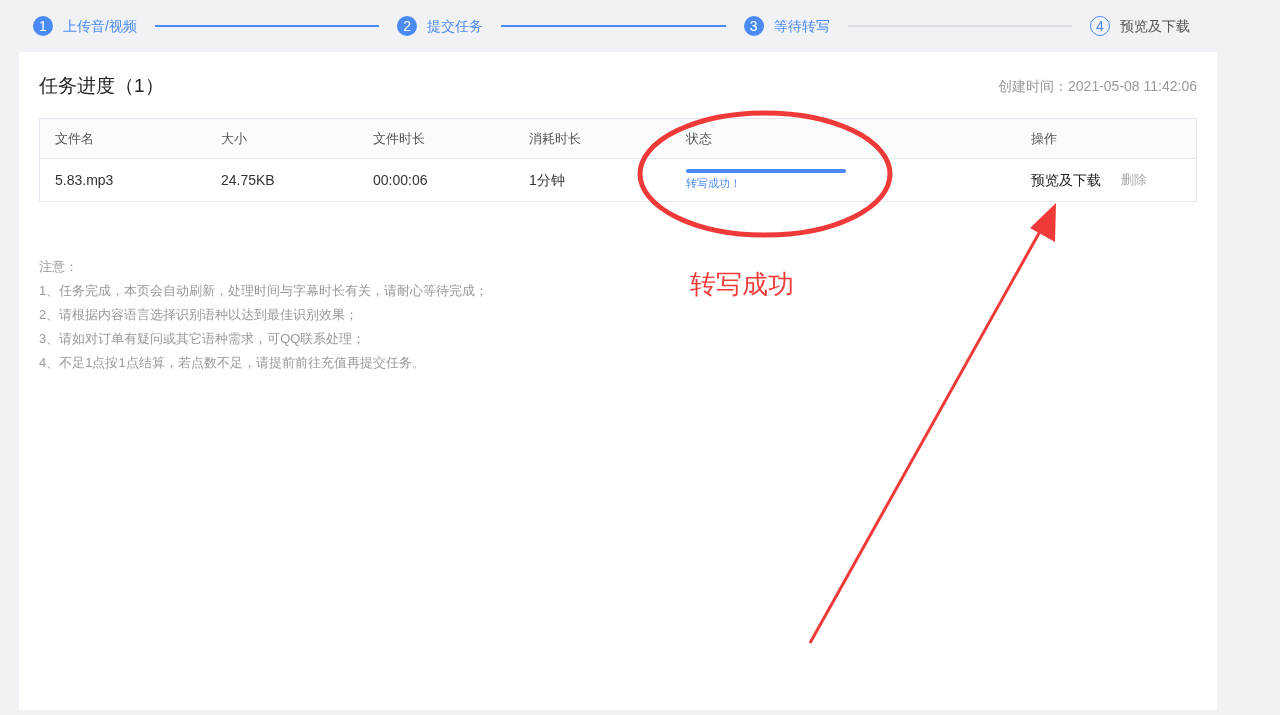 This screenshot has height=715, width=1280. Describe the element at coordinates (43, 26) in the screenshot. I see `step-number: 1` at that location.